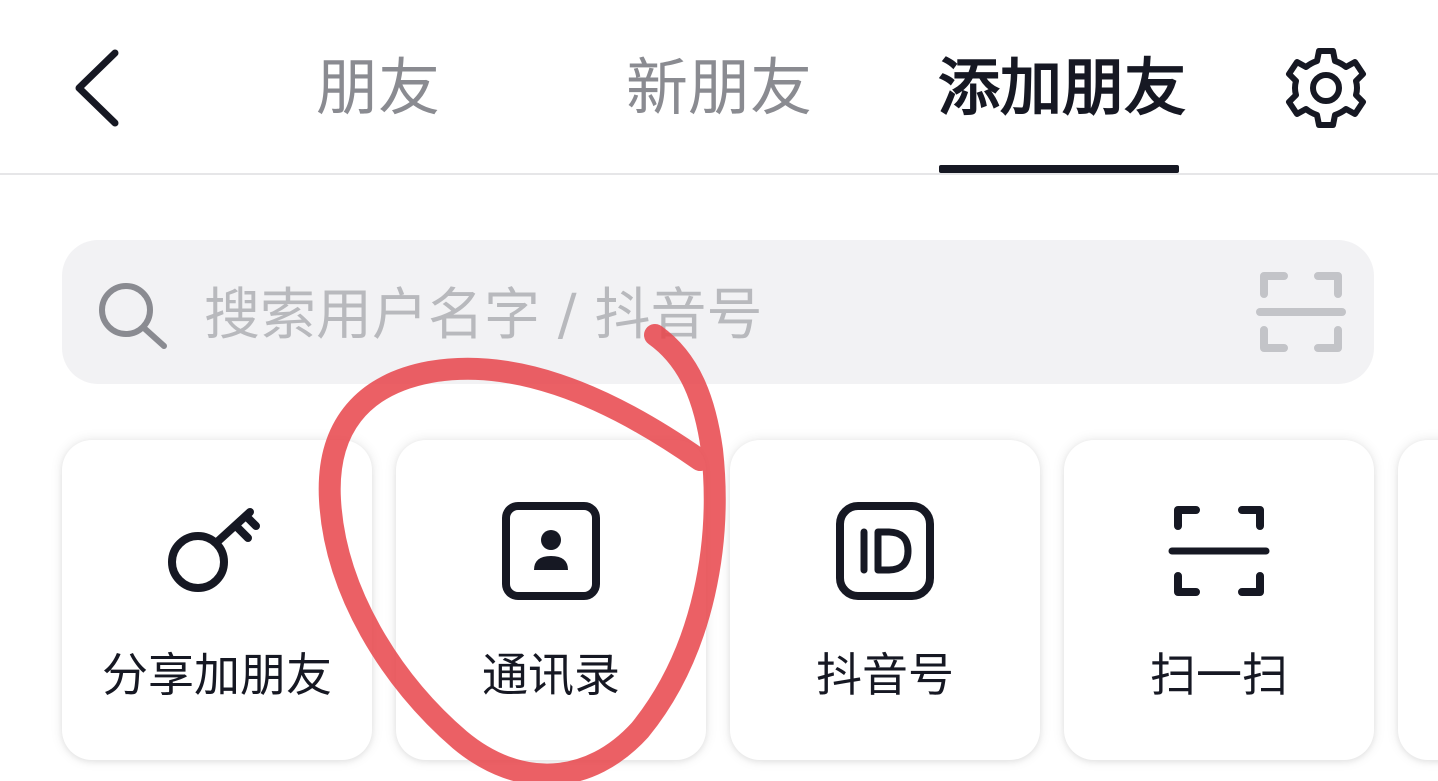  What do you see at coordinates (1059, 169) in the screenshot?
I see `active-tab-indicator` at bounding box center [1059, 169].